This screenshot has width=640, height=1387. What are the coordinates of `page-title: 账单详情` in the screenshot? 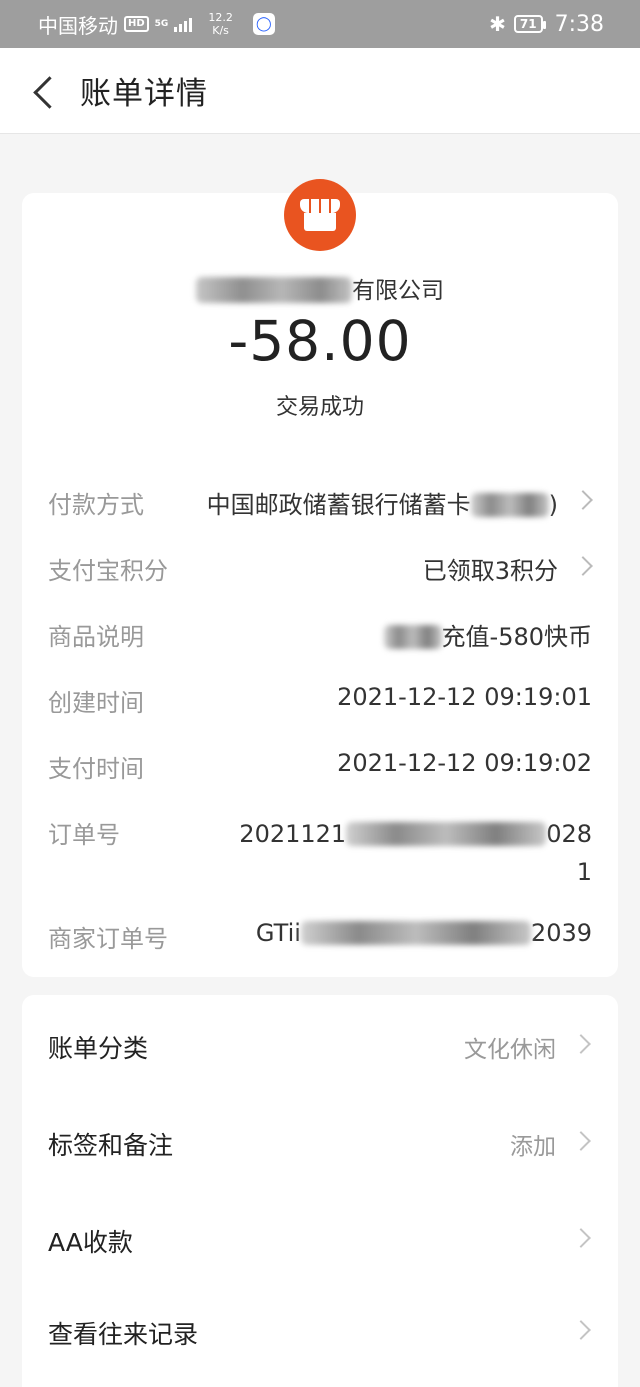 It's located at (144, 94).